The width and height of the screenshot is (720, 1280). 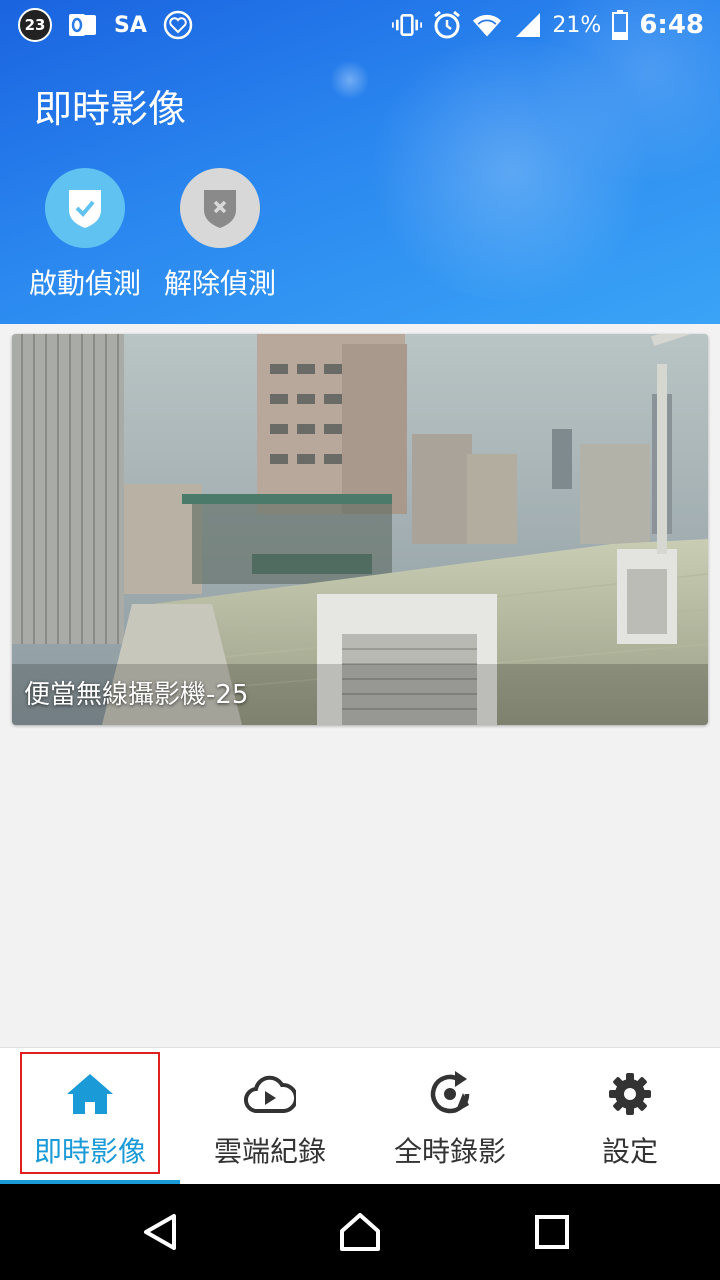 I want to click on home-circle-icon, so click(x=360, y=1232).